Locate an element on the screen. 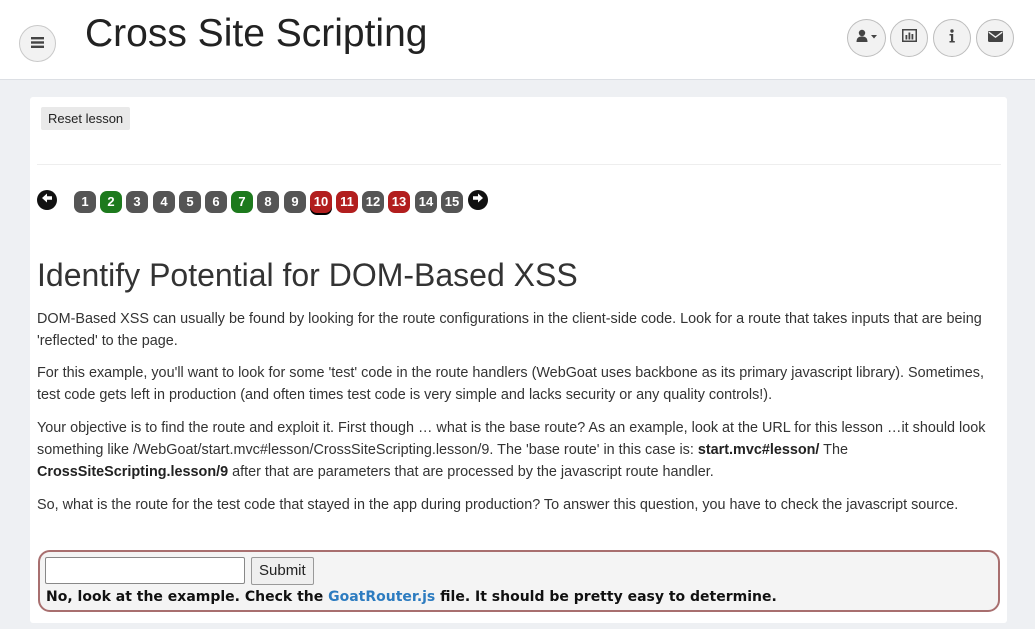 This screenshot has height=629, width=1035. menu-toggle-button is located at coordinates (37, 43).